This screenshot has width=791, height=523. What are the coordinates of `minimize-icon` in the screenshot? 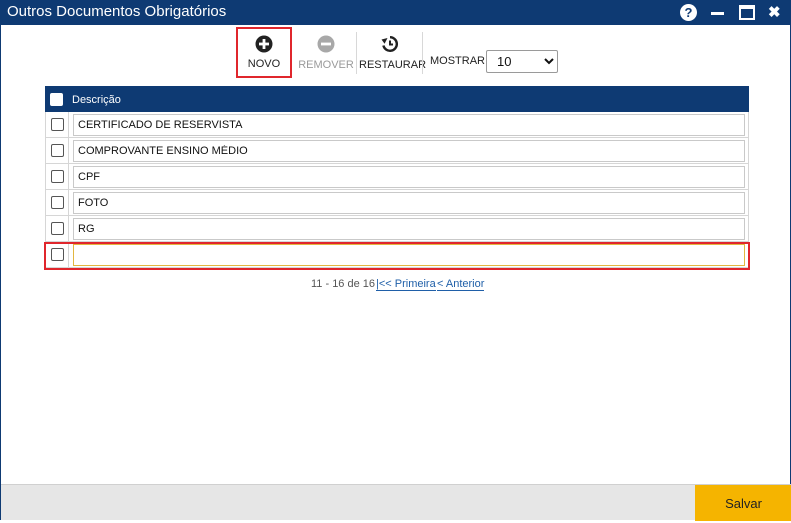 It's located at (718, 13).